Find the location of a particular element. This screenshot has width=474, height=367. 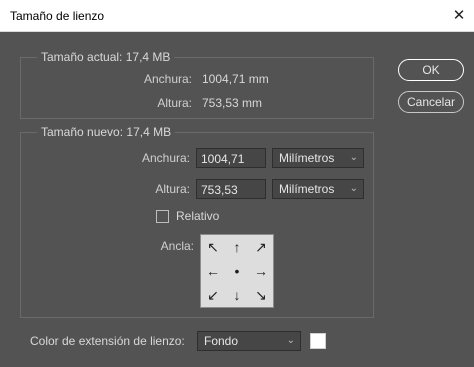

current-width-value: 1004,71 mm is located at coordinates (235, 79).